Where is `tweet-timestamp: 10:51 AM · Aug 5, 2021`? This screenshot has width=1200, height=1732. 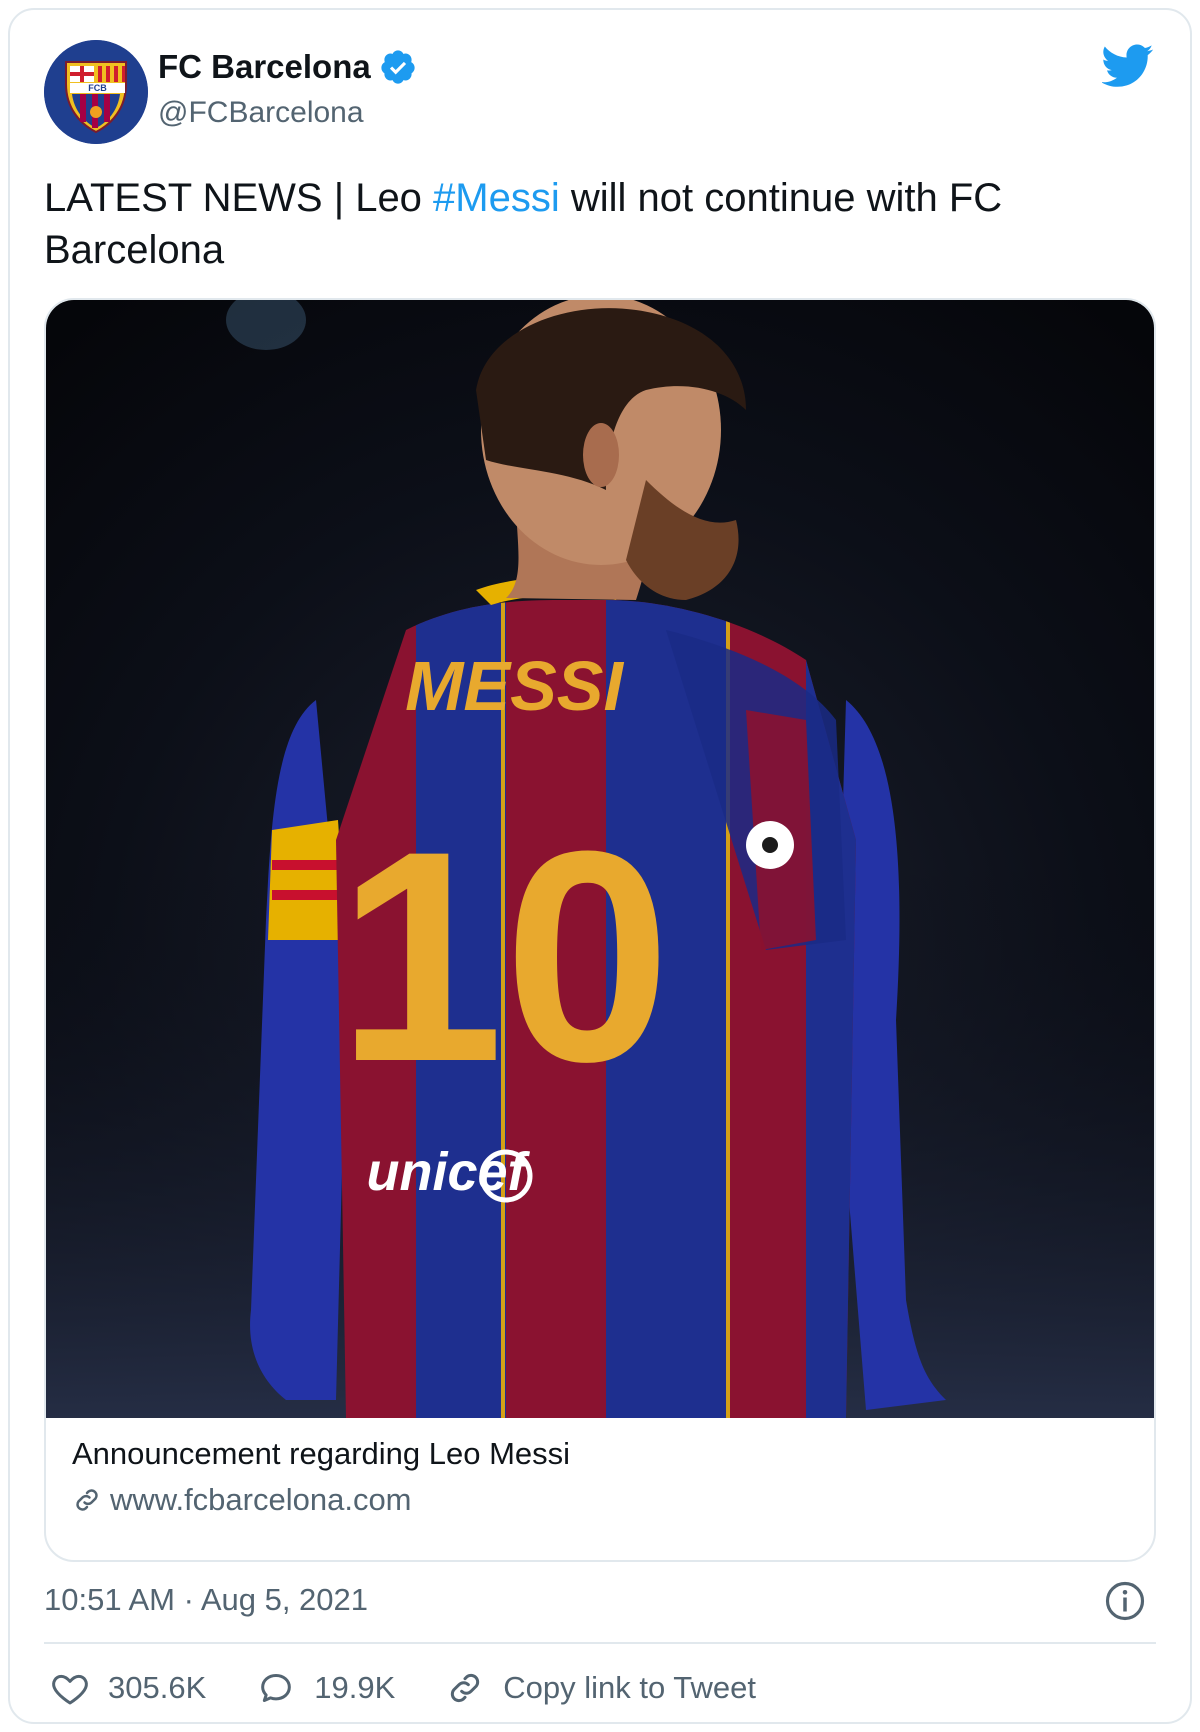
tweet-timestamp: 10:51 AM · Aug 5, 2021 is located at coordinates (206, 1600).